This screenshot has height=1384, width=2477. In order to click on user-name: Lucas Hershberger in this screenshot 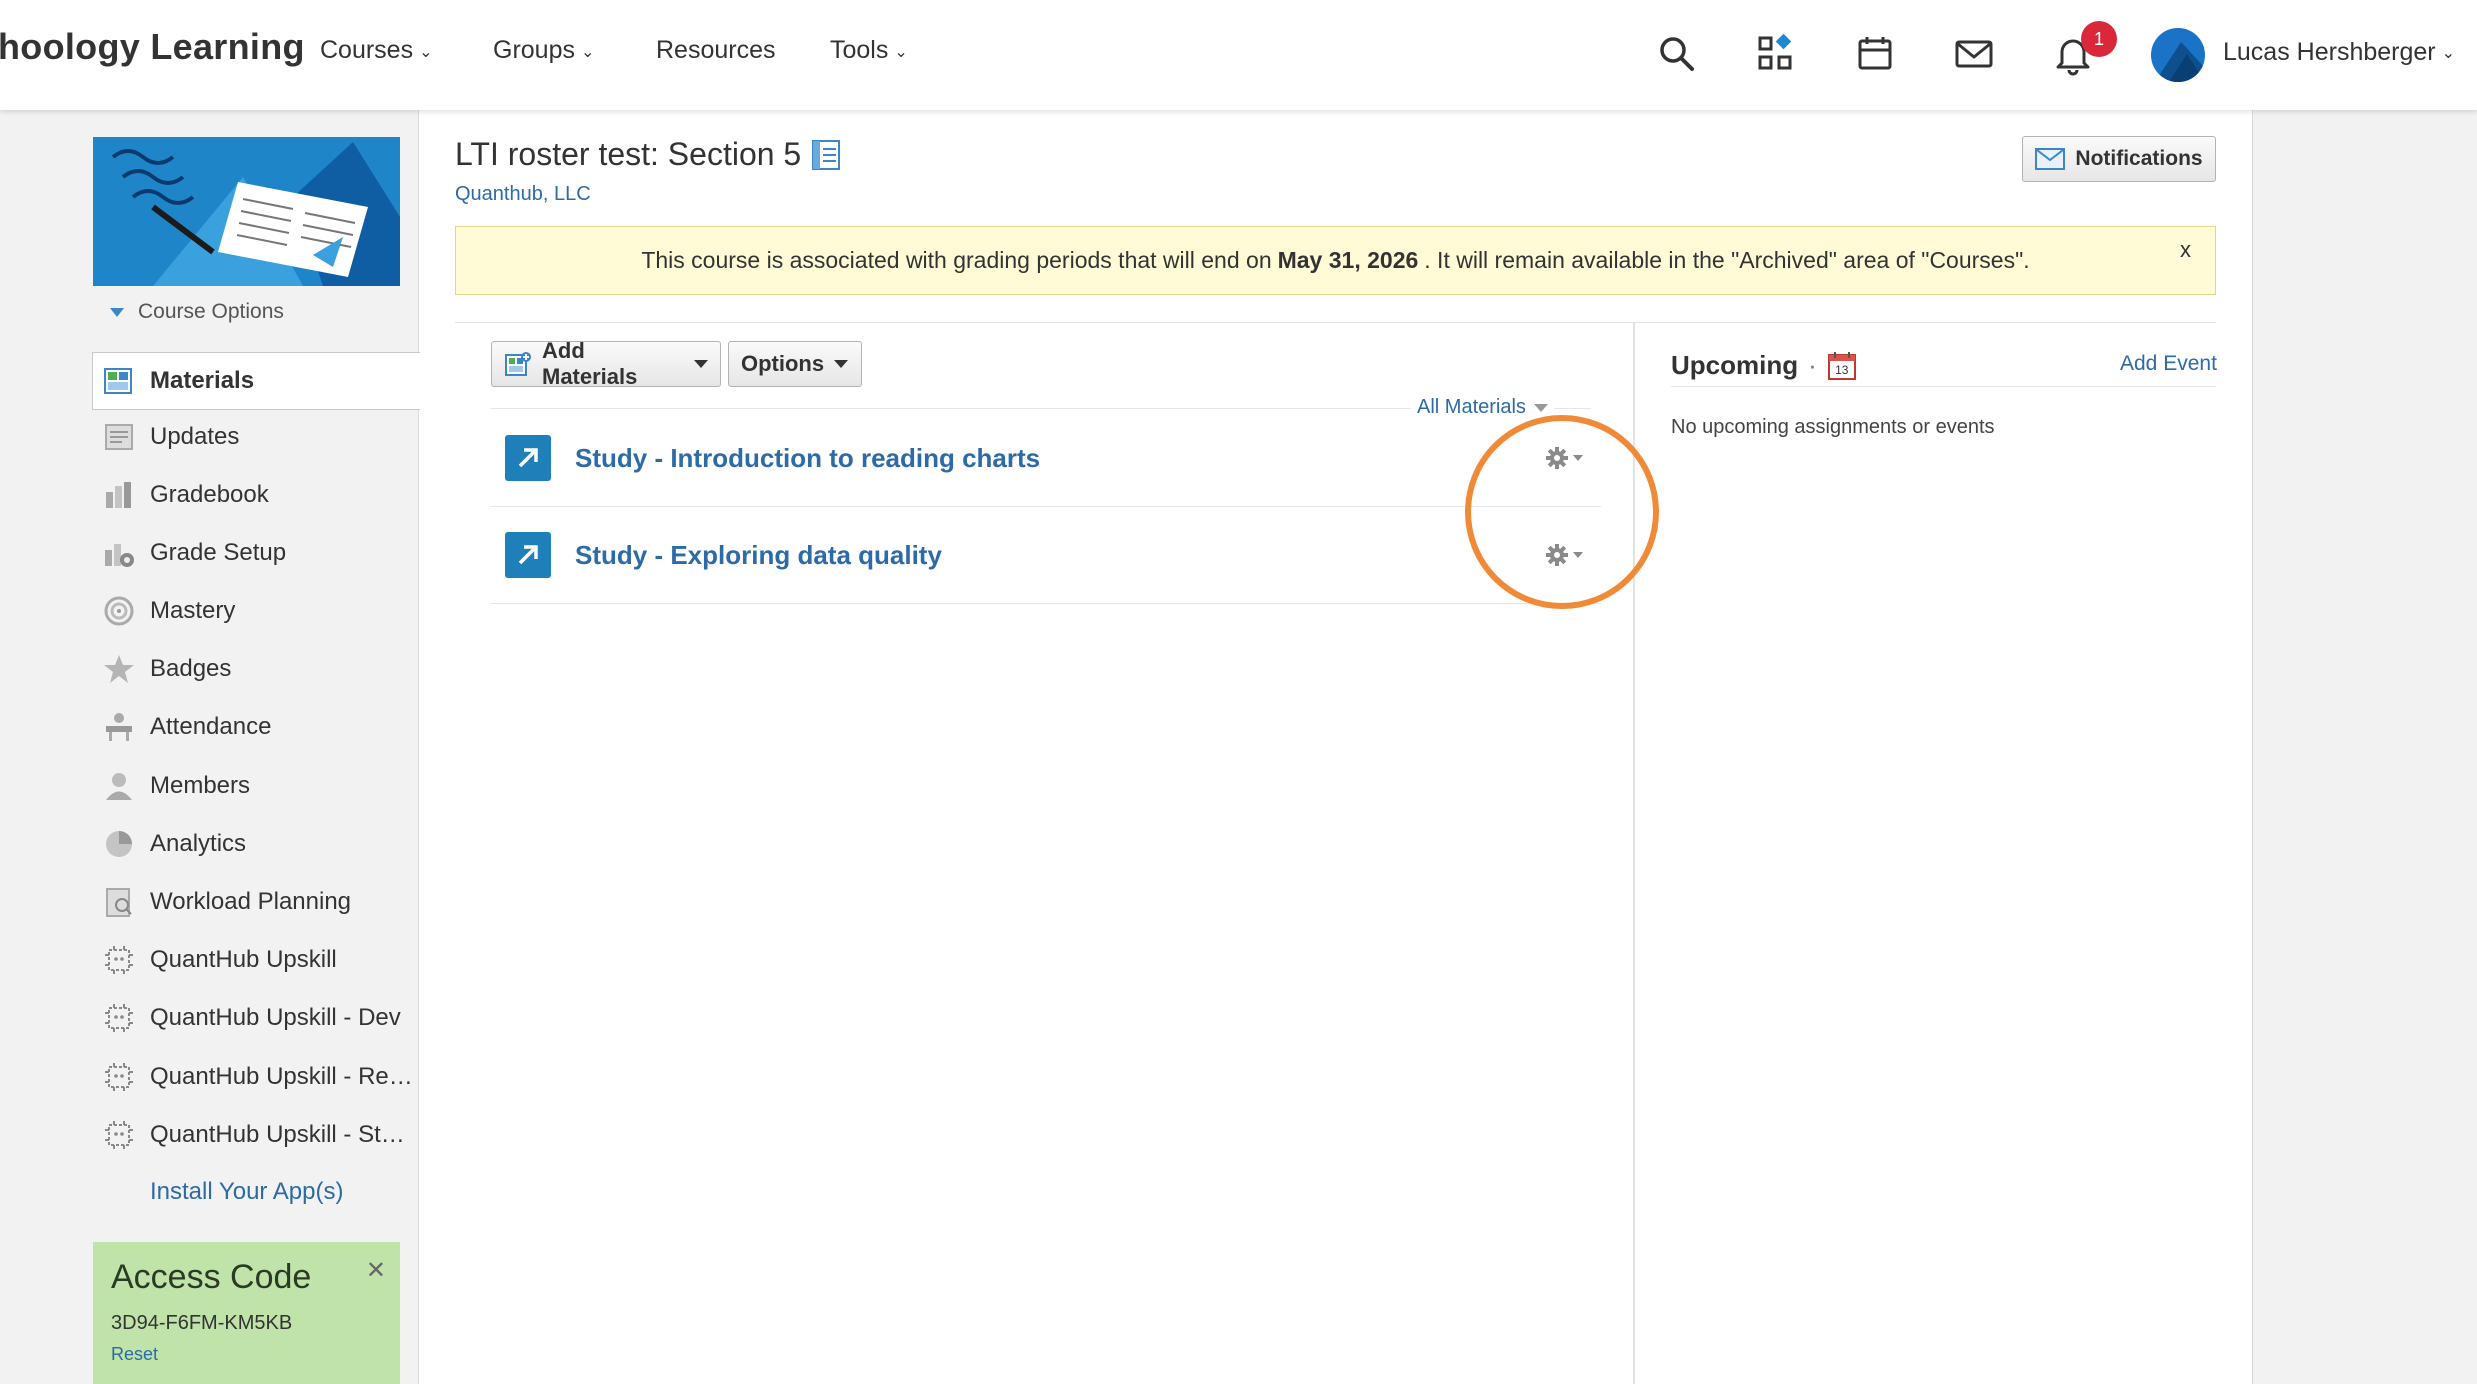, I will do `click(2329, 52)`.